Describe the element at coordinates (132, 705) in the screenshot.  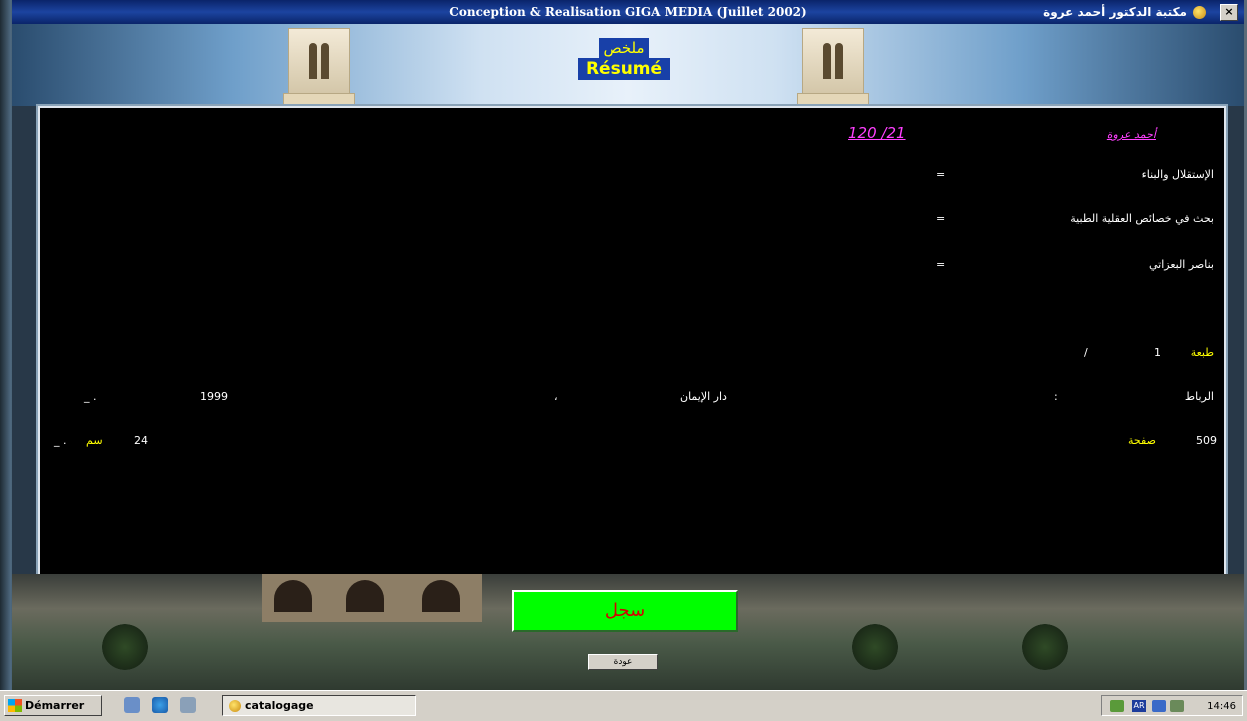
I see `desktop-icon` at that location.